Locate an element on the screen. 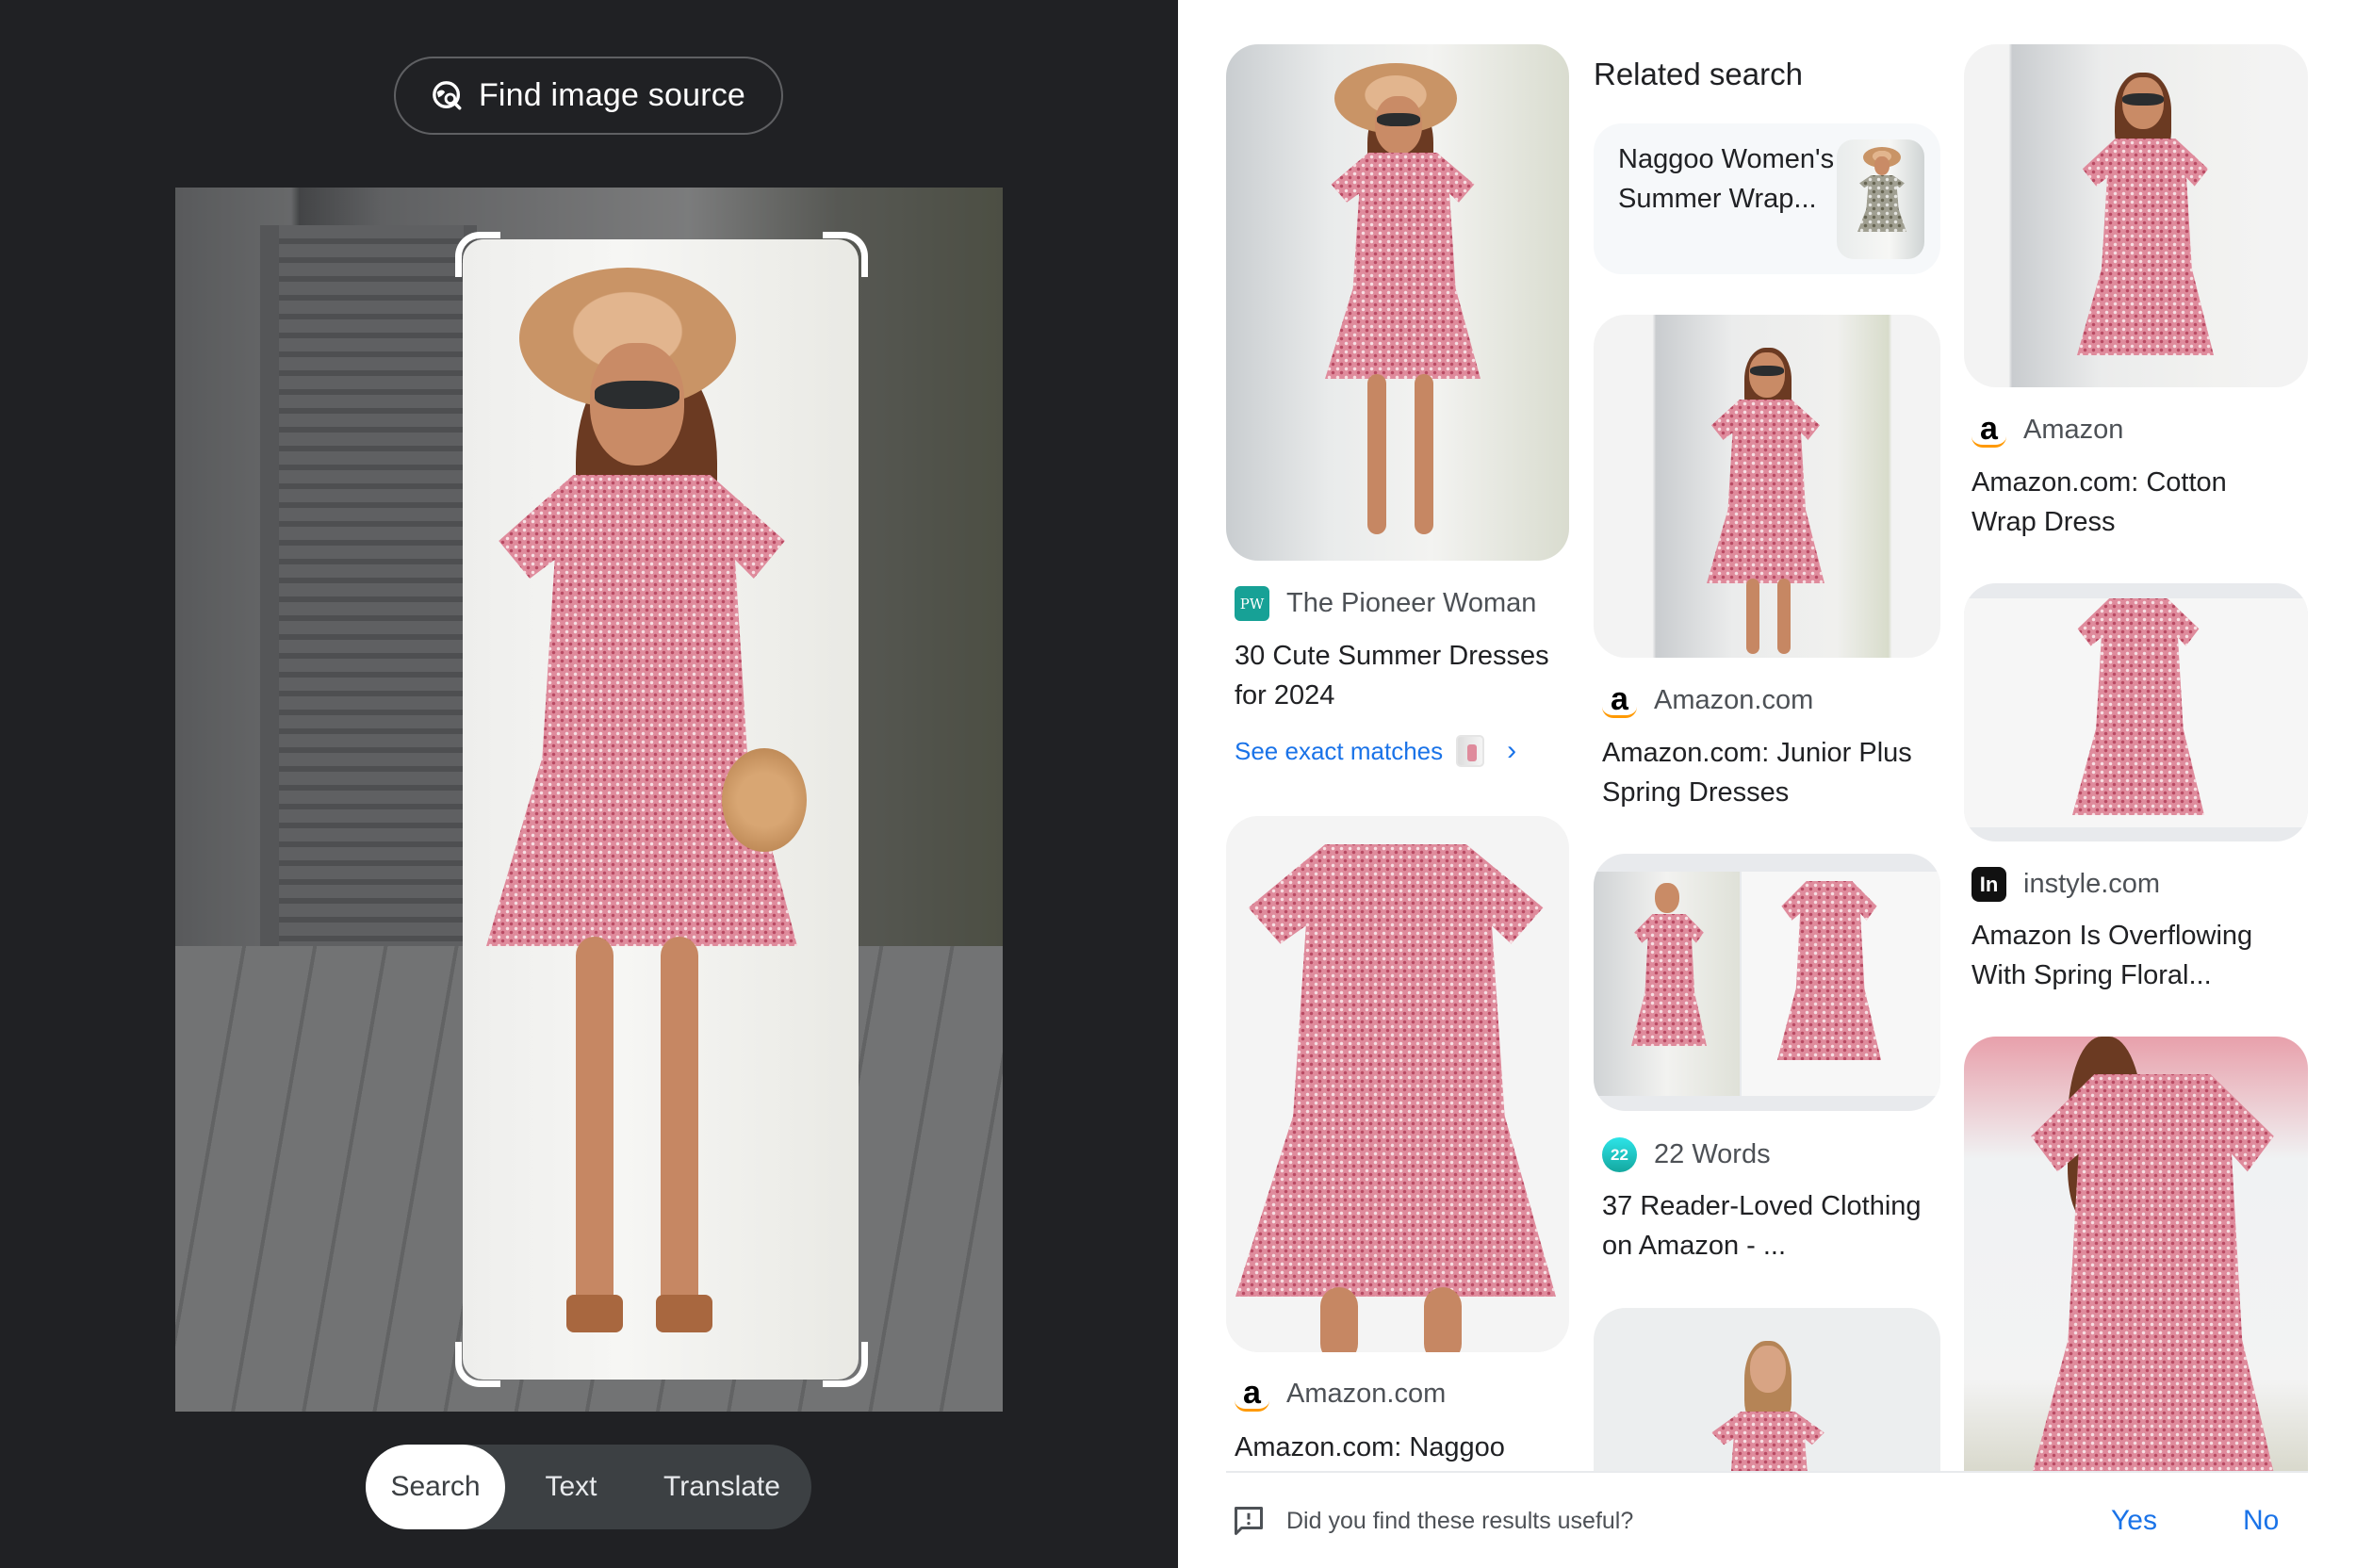 Image resolution: width=2356 pixels, height=1568 pixels. feedback-prompt: Did you find these results useful? is located at coordinates (1432, 1521).